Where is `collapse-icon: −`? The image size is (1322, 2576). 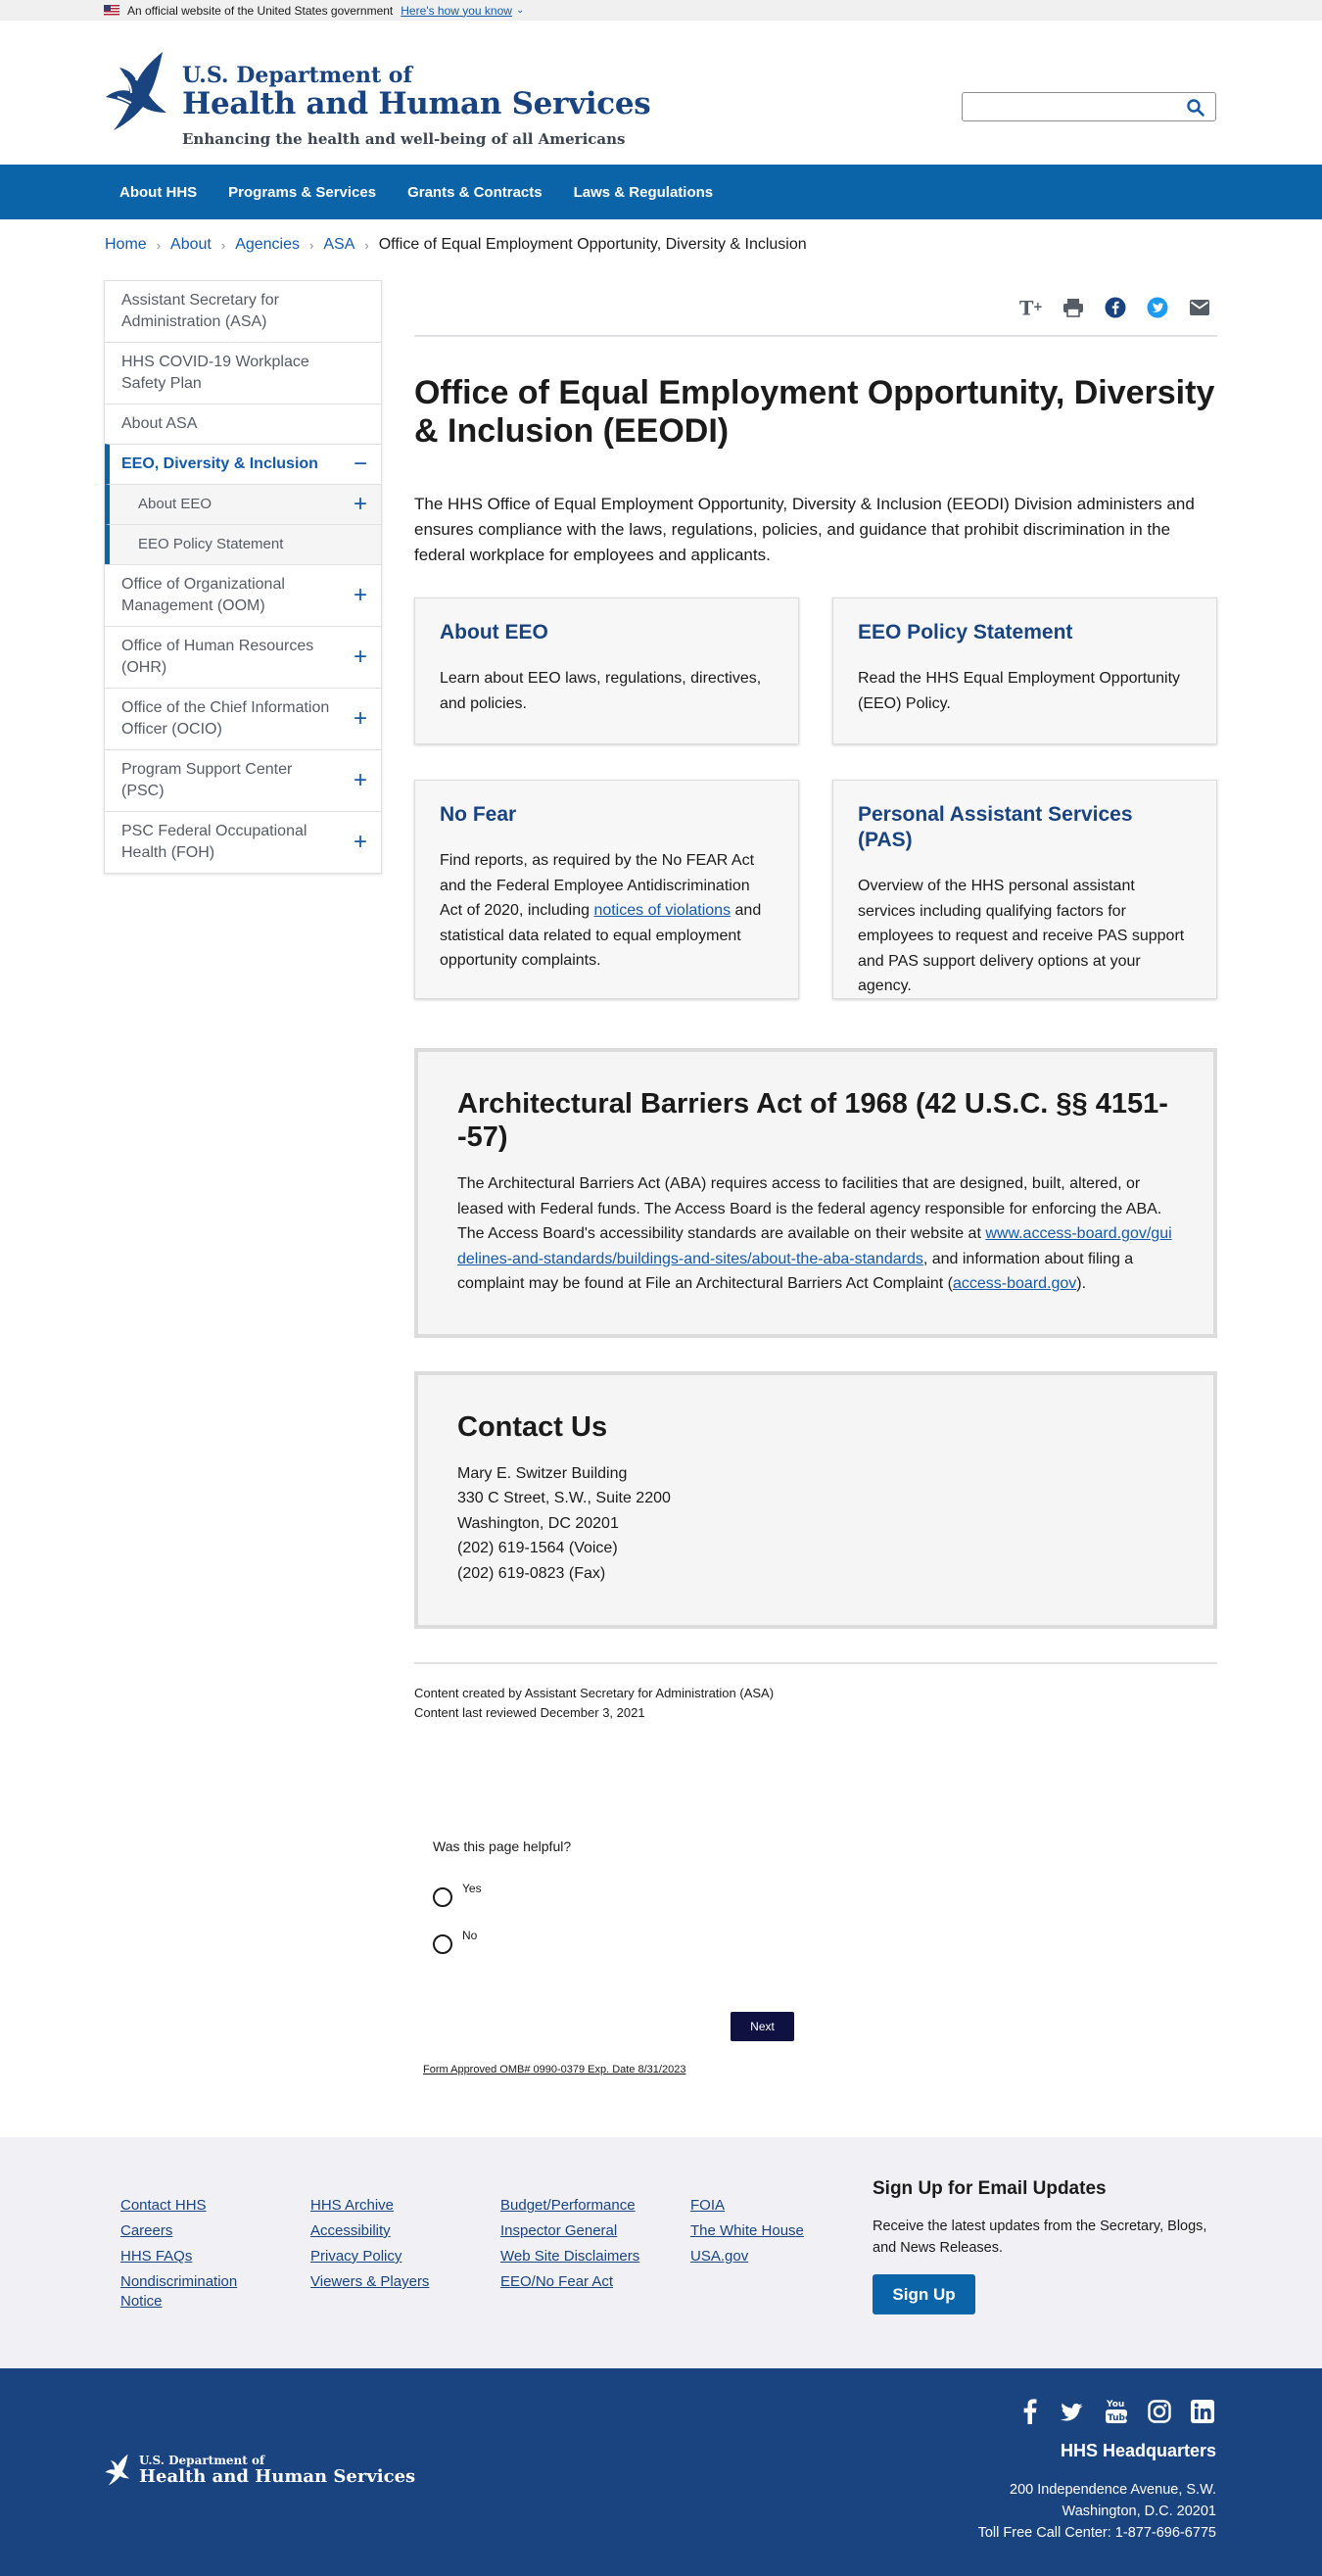
collapse-icon: − is located at coordinates (360, 465).